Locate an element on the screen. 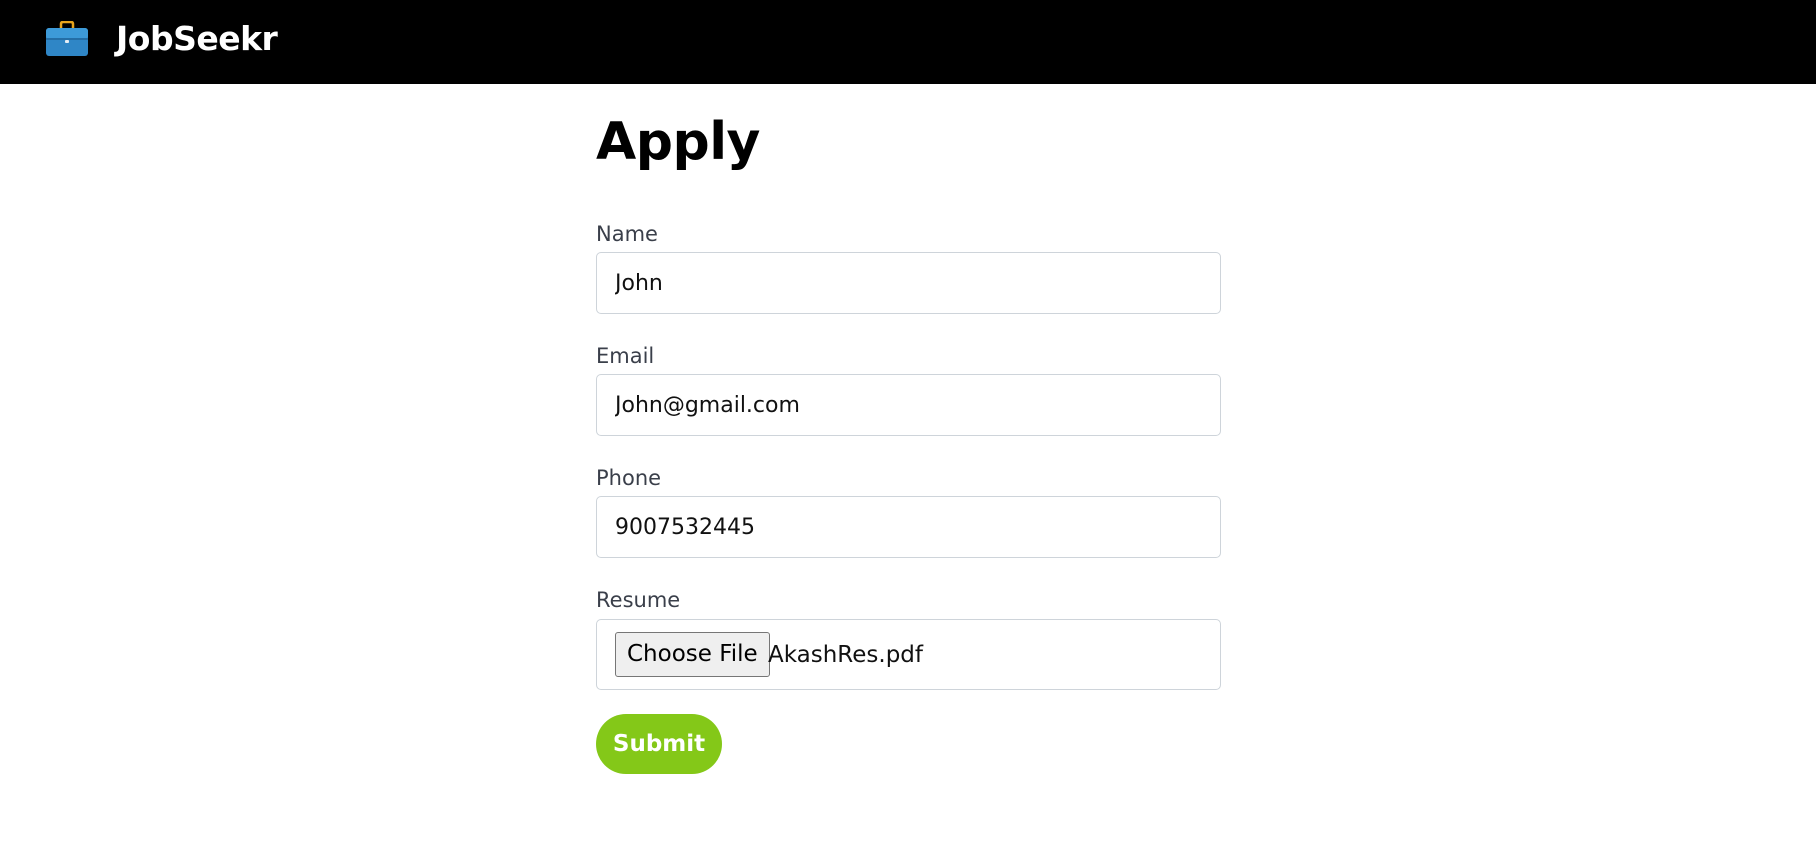  selected-file-name: AkashRes.pdf is located at coordinates (845, 655).